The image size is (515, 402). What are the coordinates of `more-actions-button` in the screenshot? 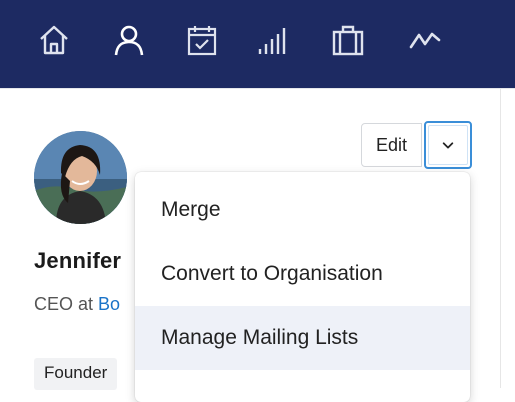 It's located at (448, 145).